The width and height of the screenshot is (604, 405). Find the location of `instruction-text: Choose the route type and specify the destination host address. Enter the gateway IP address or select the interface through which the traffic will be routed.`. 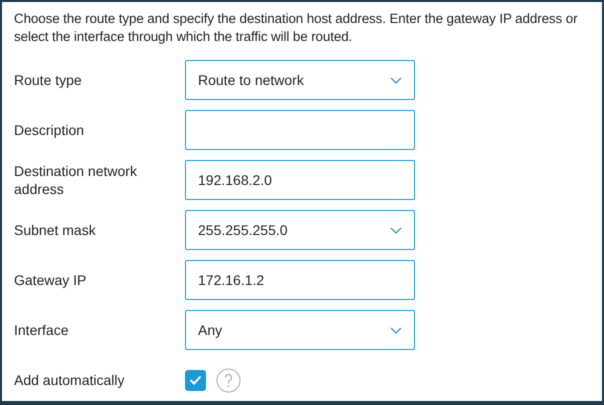

instruction-text: Choose the route type and specify the destination host address. Enter the gateway IP address or select the interface through which the traffic will be routed. is located at coordinates (296, 28).